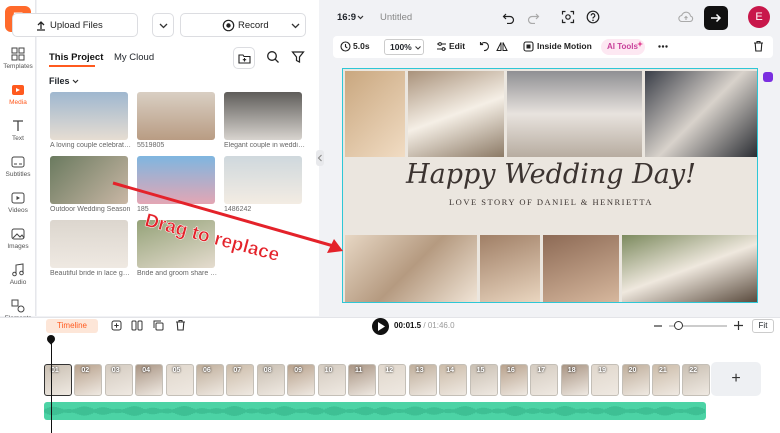 The height and width of the screenshot is (433, 780). What do you see at coordinates (244, 58) in the screenshot?
I see `new-folder-button` at bounding box center [244, 58].